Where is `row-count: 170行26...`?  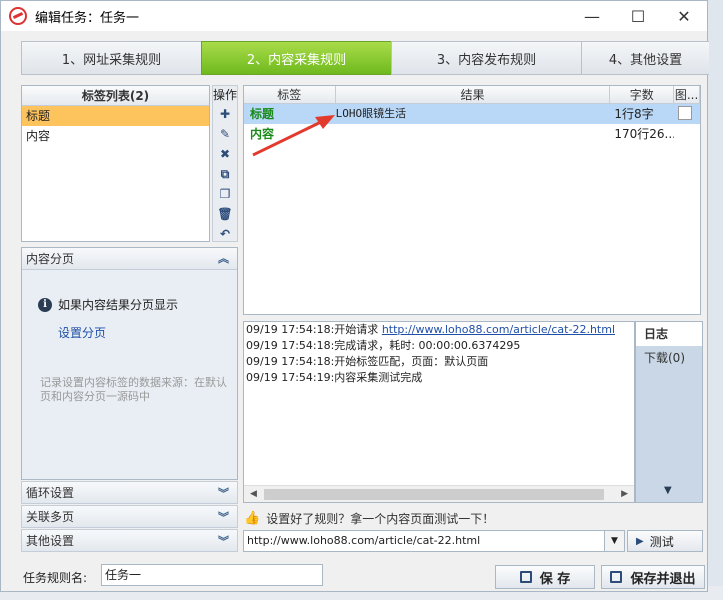 row-count: 170行26... is located at coordinates (644, 134).